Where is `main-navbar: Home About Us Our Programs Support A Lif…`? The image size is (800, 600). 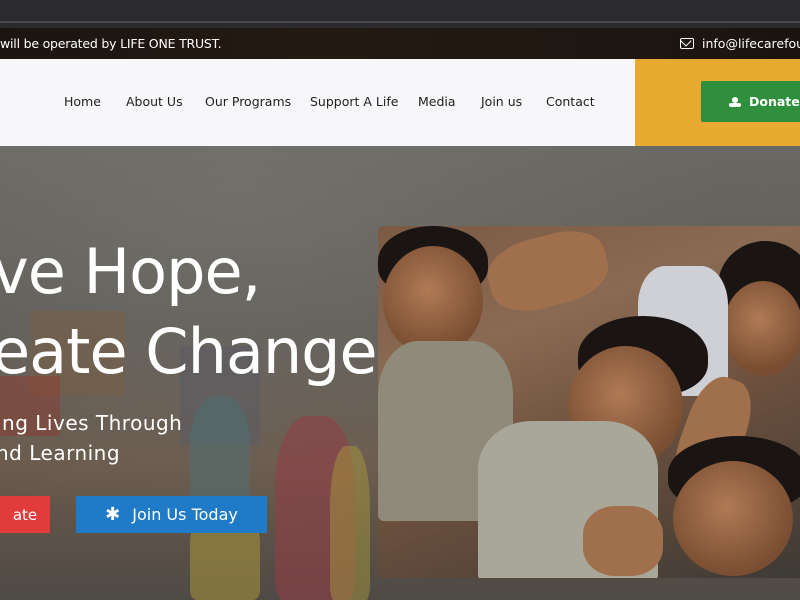 main-navbar: Home About Us Our Programs Support A Lif… is located at coordinates (317, 102).